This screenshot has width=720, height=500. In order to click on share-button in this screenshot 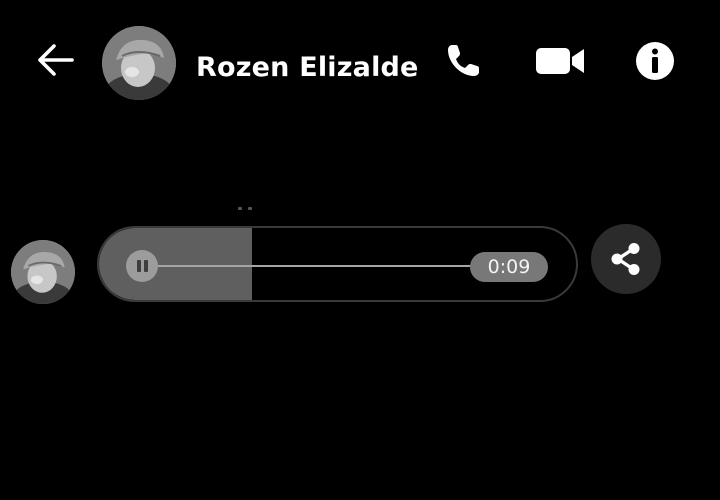, I will do `click(626, 259)`.